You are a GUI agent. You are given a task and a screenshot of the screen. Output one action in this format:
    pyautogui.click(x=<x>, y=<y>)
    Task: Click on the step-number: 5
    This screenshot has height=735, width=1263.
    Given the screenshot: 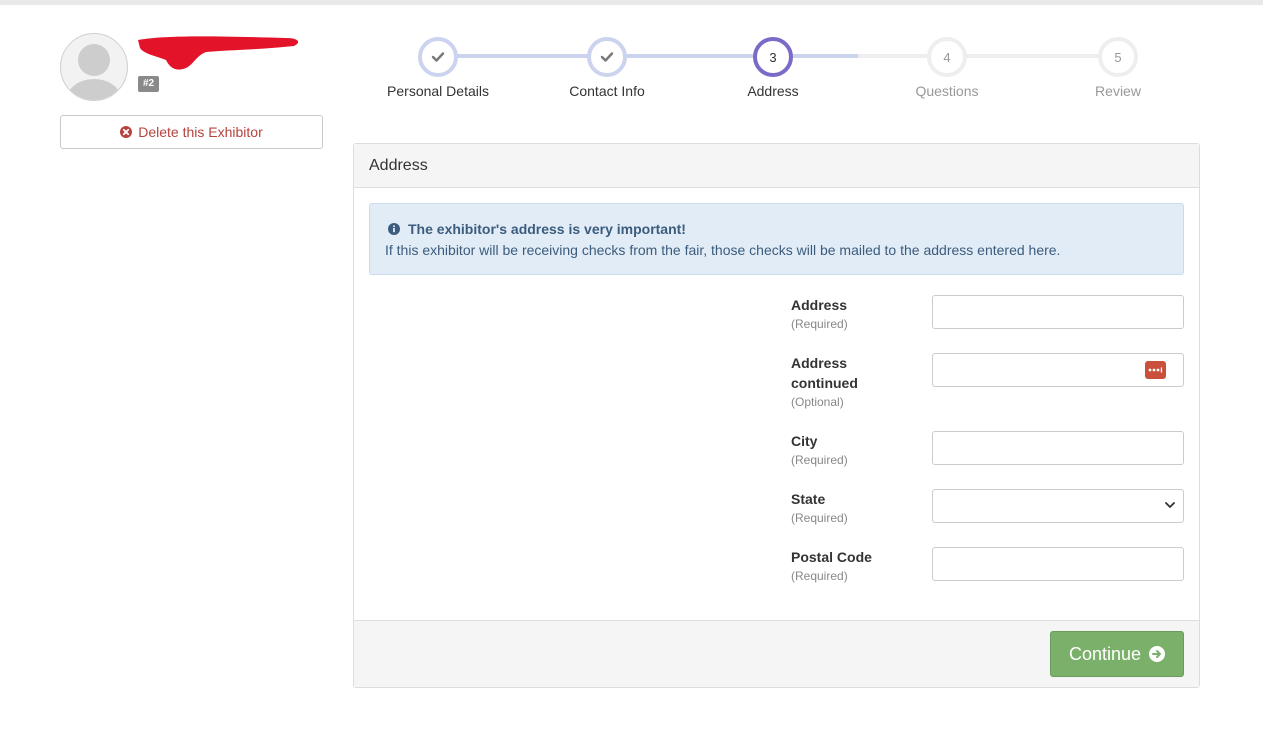 What is the action you would take?
    pyautogui.click(x=1118, y=57)
    